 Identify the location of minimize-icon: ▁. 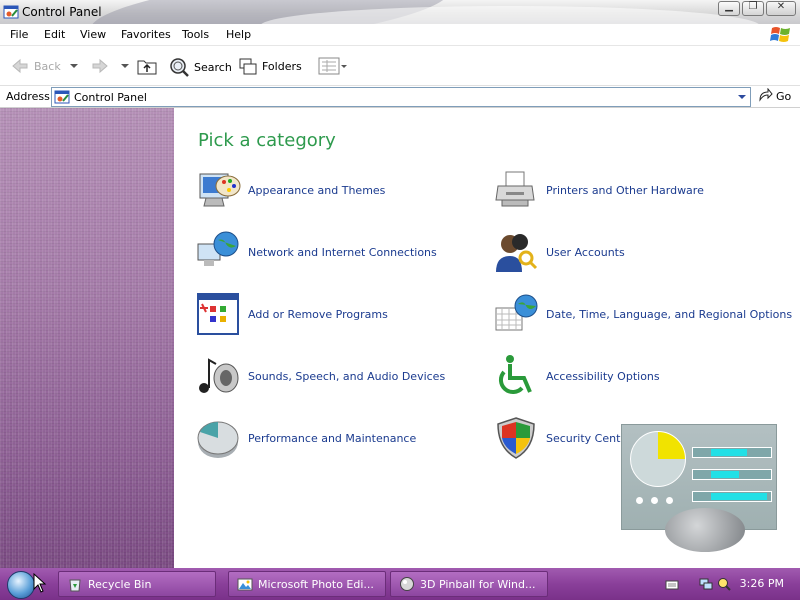
(729, 6).